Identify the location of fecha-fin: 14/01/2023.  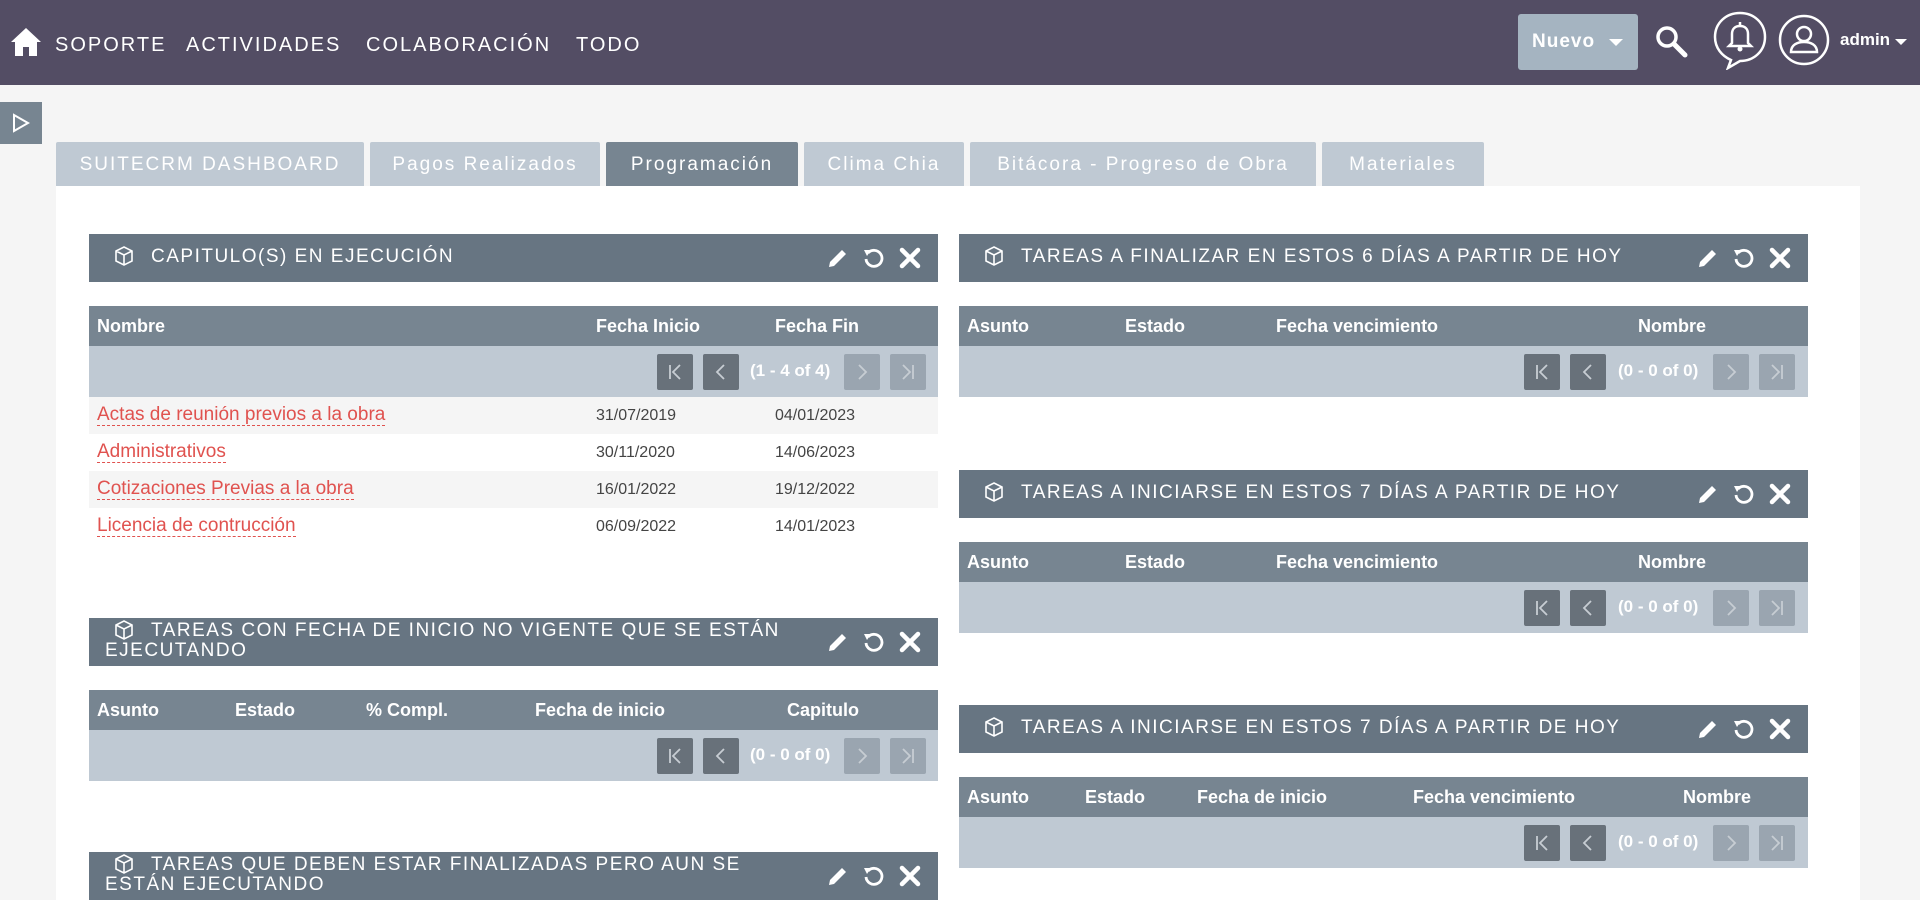
(815, 526).